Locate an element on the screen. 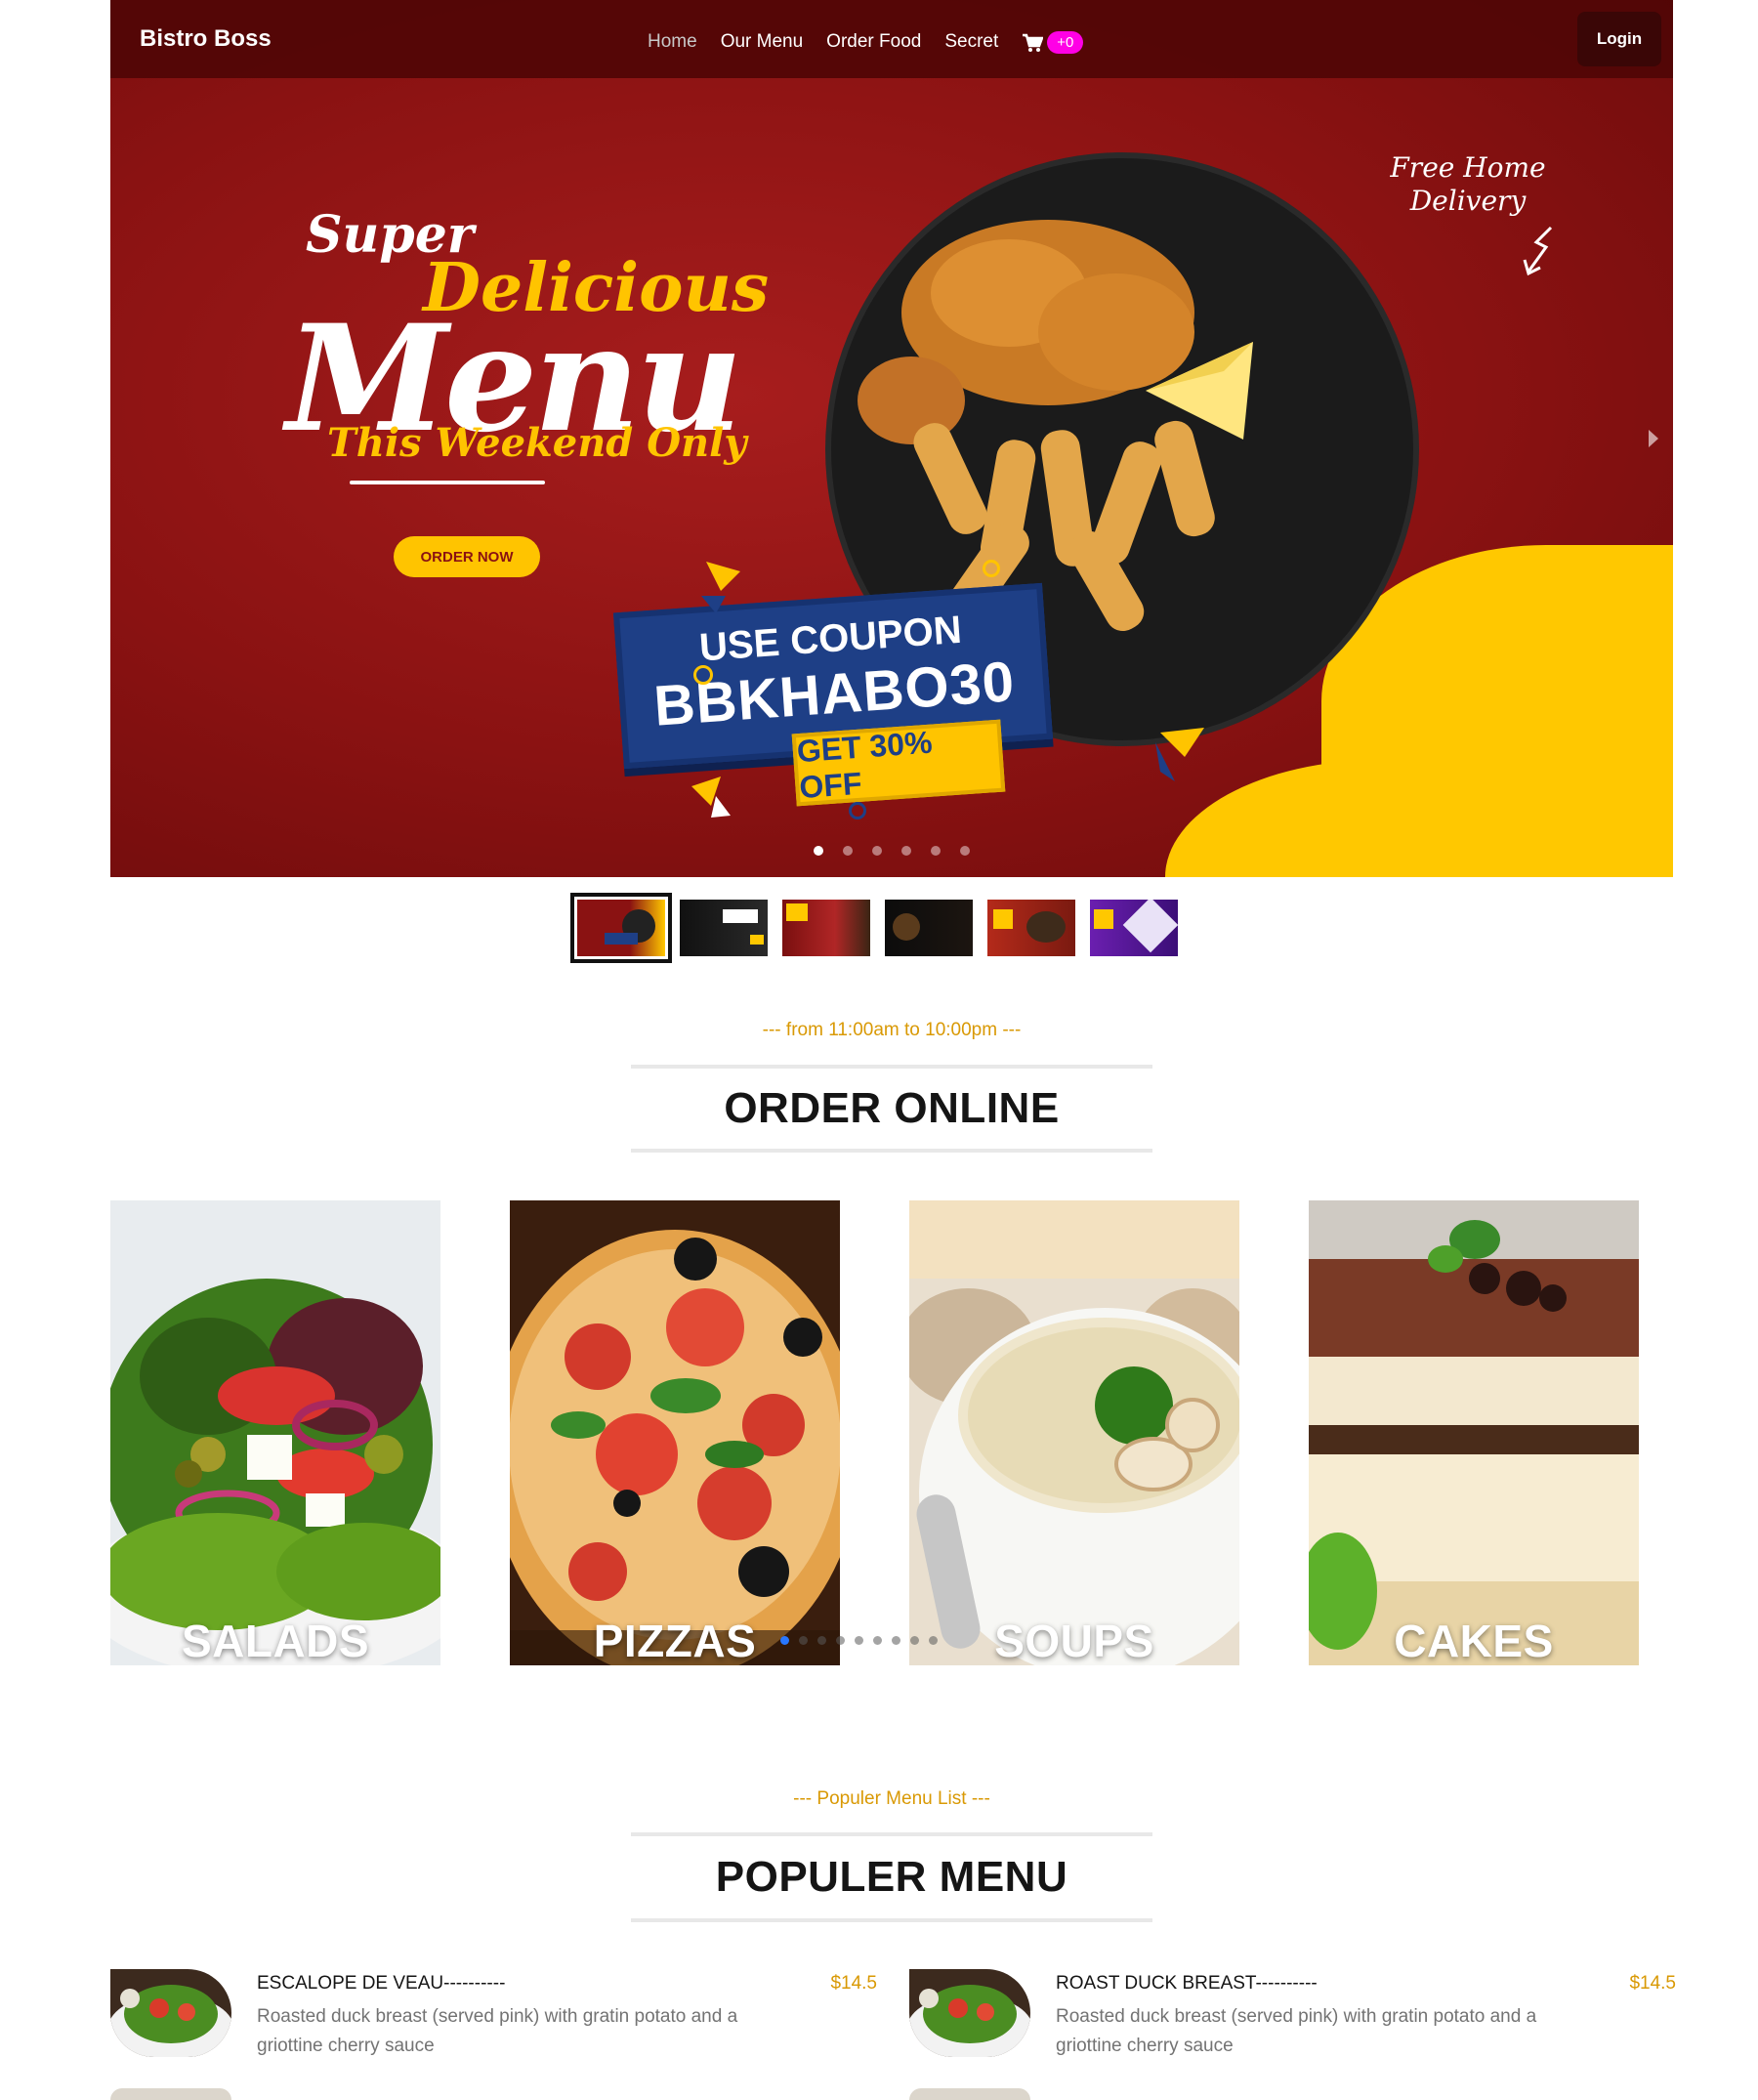 The image size is (1758, 2100). category-label: SOUPS is located at coordinates (1074, 1640).